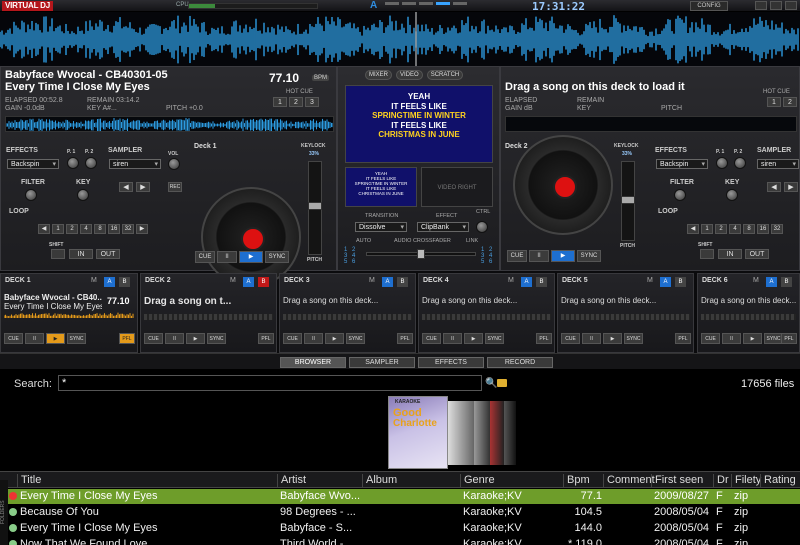  What do you see at coordinates (426, 3) in the screenshot?
I see `layout-switcher` at bounding box center [426, 3].